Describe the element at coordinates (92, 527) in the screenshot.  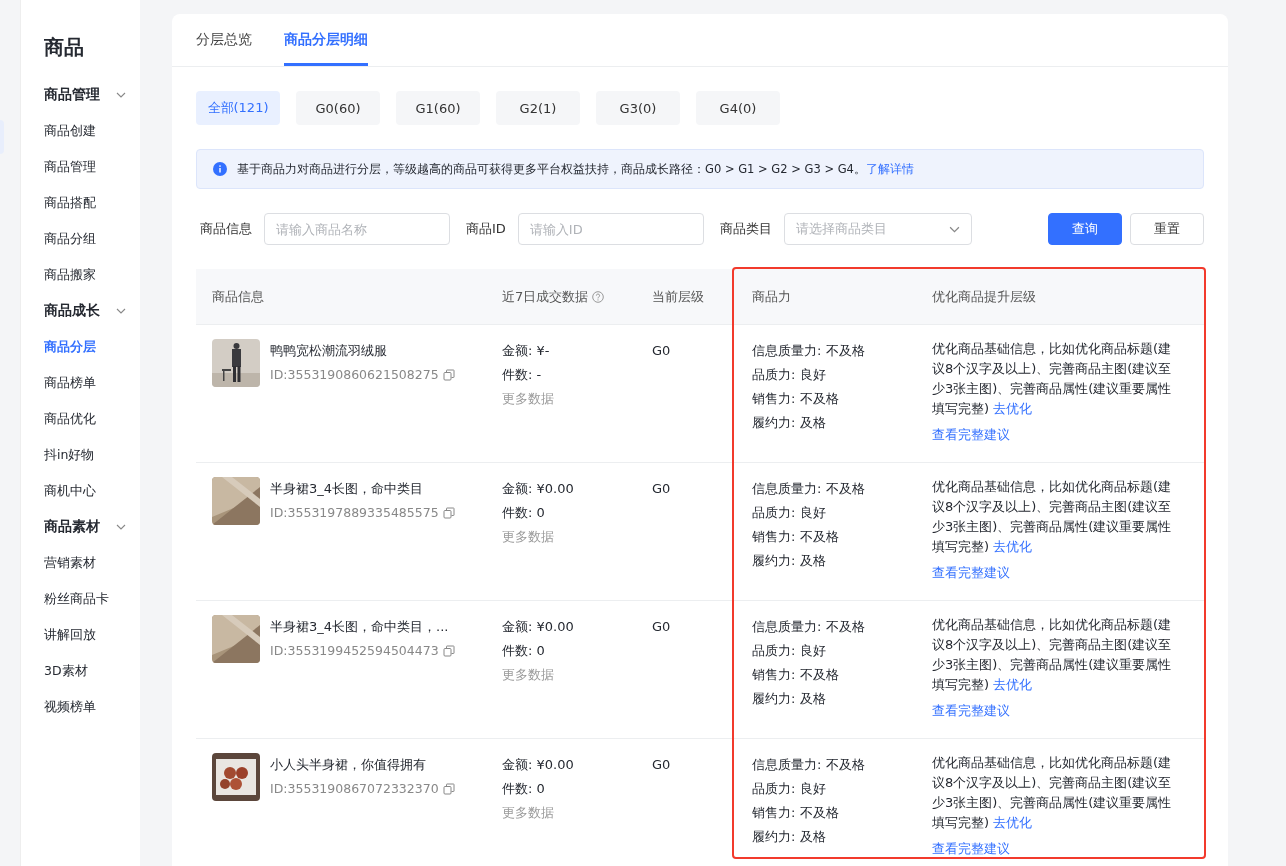
I see `sidebar-group: 商品素材` at that location.